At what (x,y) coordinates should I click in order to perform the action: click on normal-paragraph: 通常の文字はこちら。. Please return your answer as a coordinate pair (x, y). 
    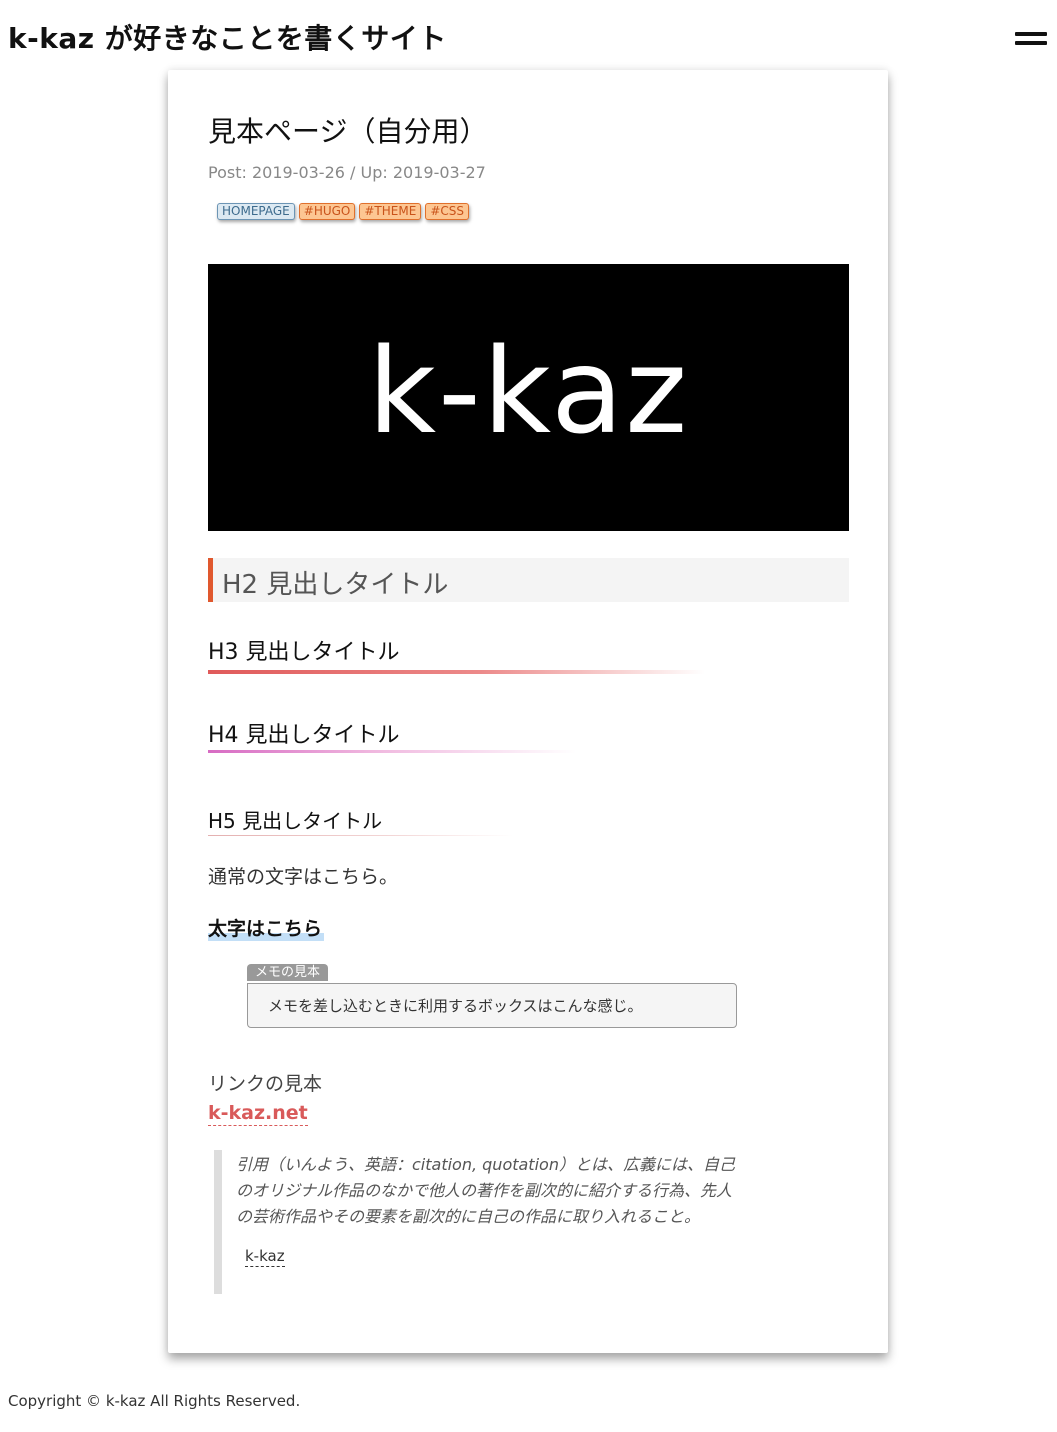
    Looking at the image, I should click on (303, 877).